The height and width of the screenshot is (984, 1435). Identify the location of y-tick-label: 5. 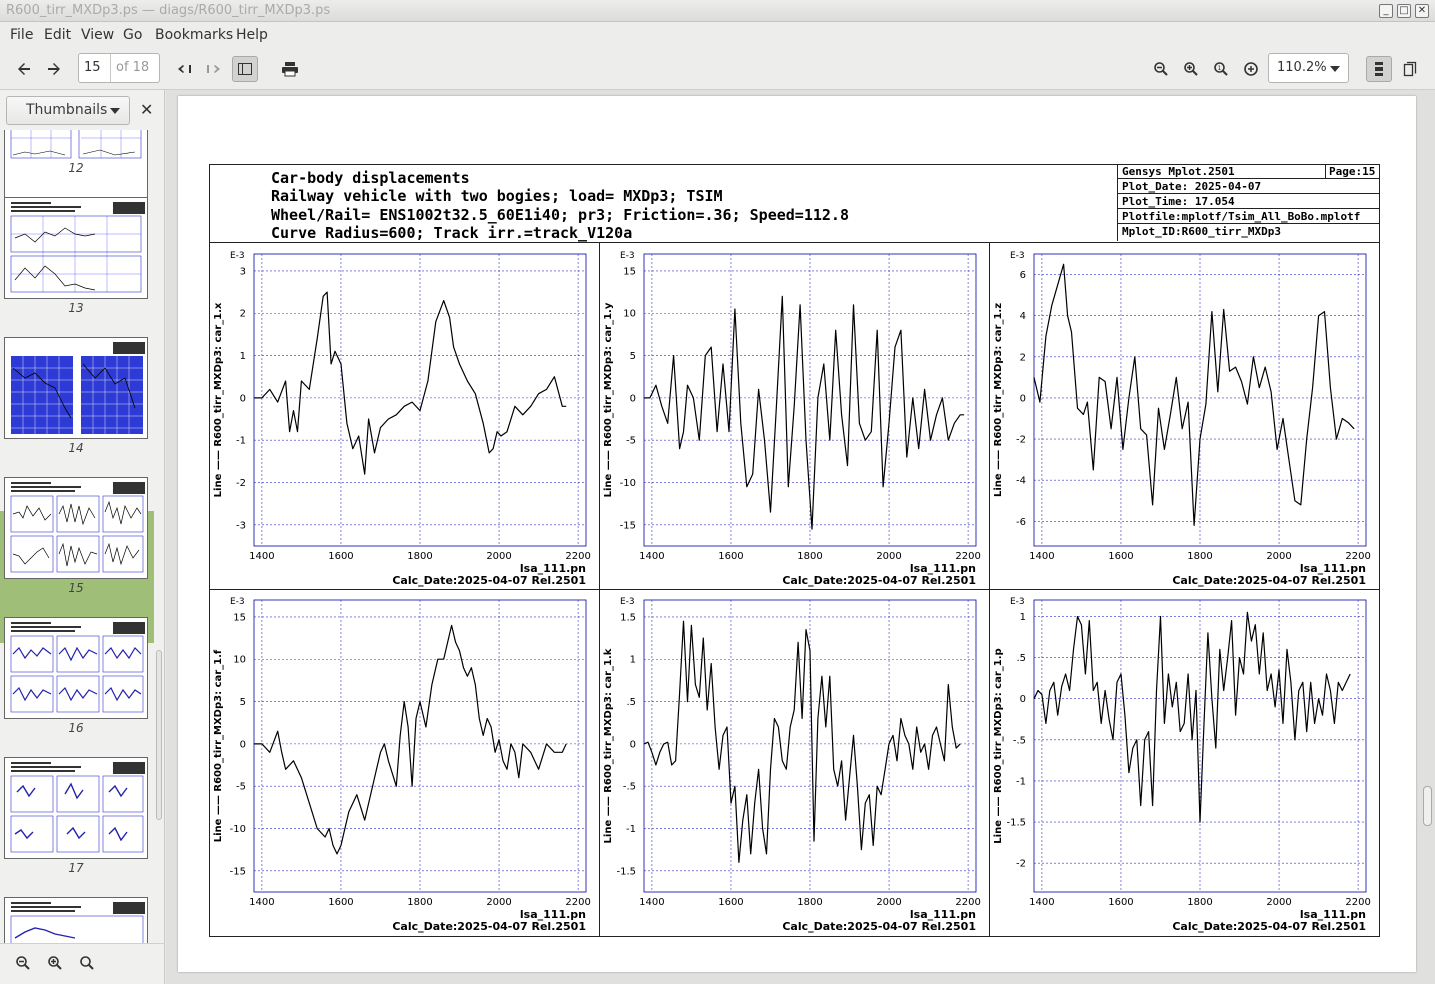
(633, 356).